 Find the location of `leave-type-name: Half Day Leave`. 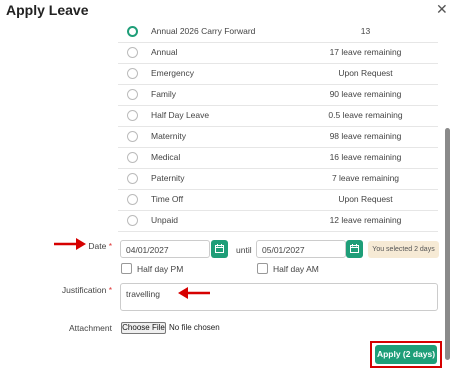

leave-type-name: Half Day Leave is located at coordinates (180, 115).